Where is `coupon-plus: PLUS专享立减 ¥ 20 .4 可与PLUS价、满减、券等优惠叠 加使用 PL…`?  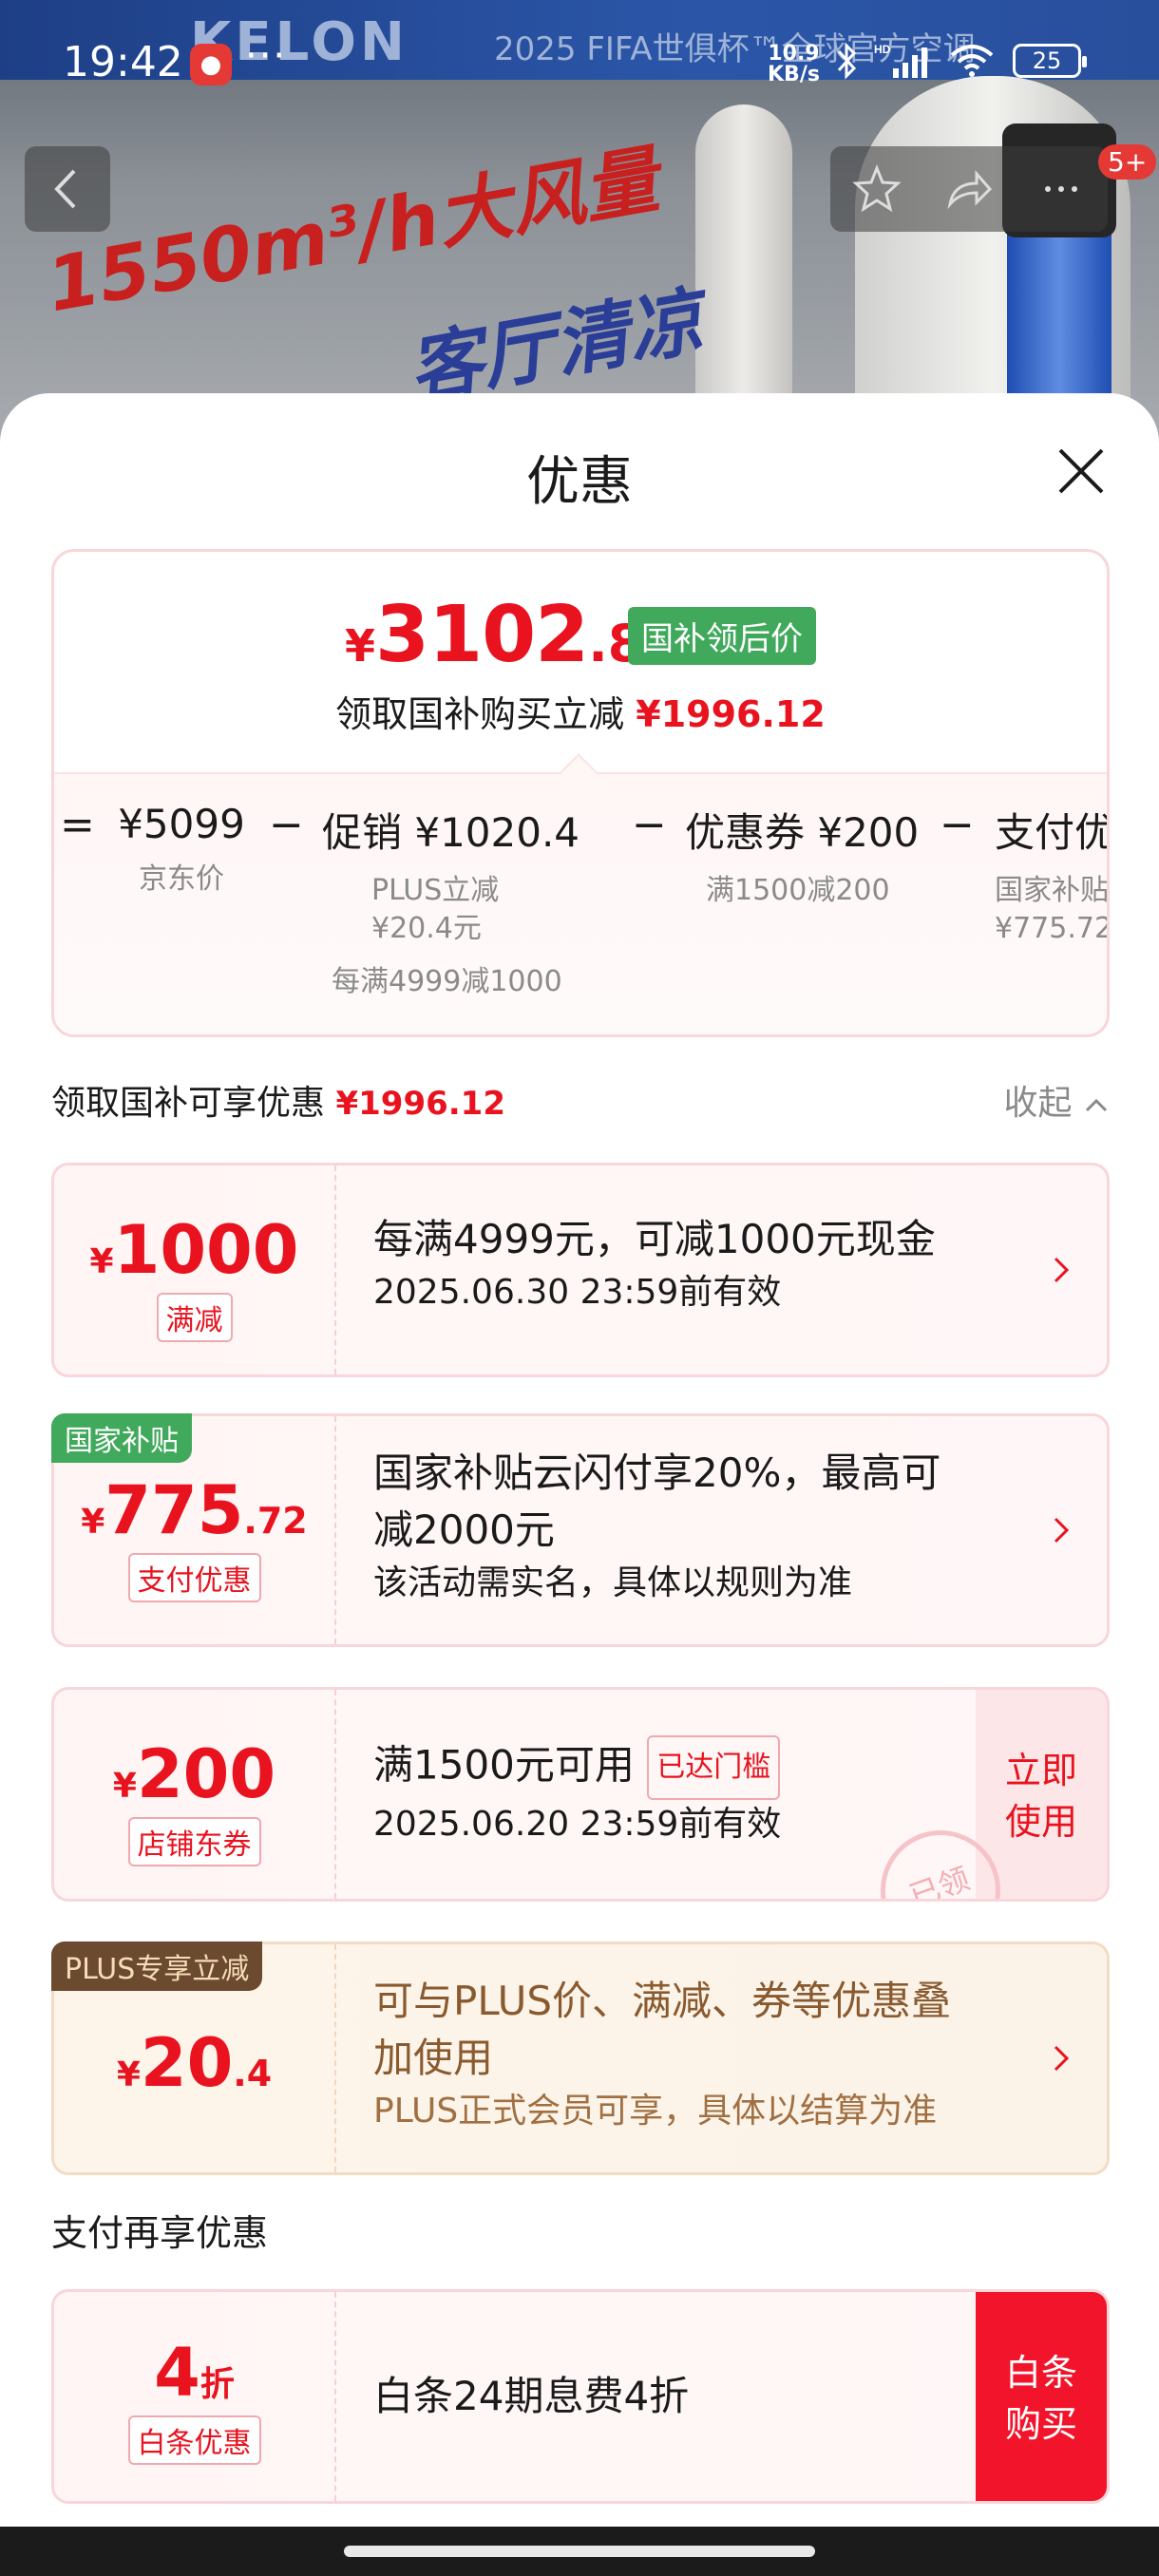 coupon-plus: PLUS专享立减 ¥ 20 .4 可与PLUS价、满减、券等优惠叠 加使用 PL… is located at coordinates (580, 2058).